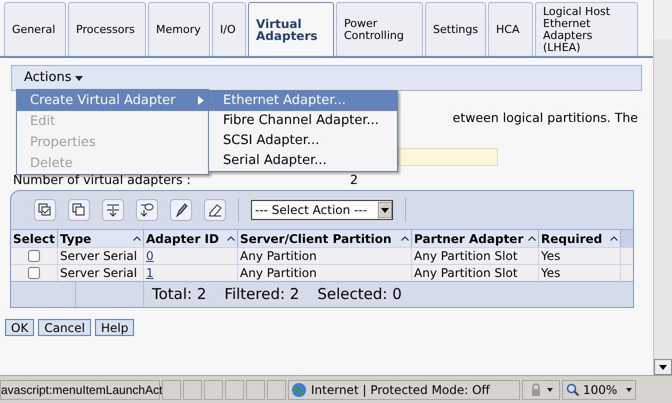 The width and height of the screenshot is (672, 403). Describe the element at coordinates (291, 29) in the screenshot. I see `tab: Virtual Adapters` at that location.